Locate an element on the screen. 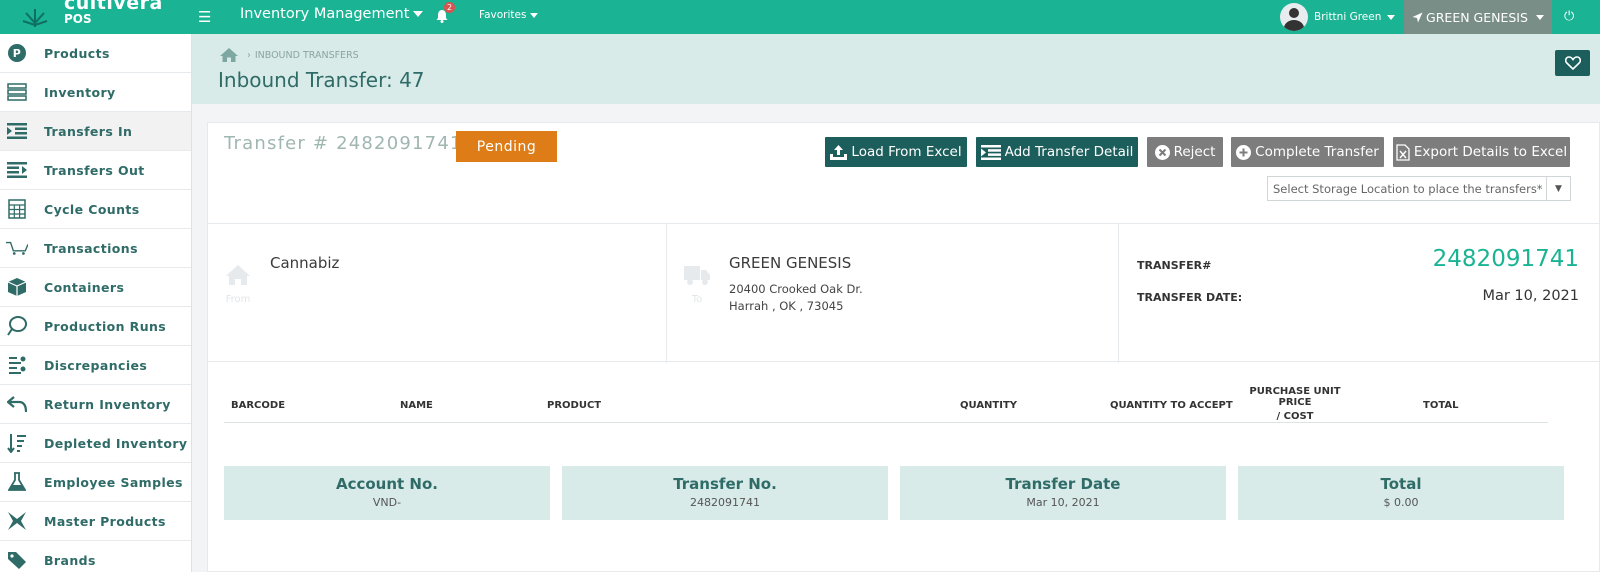 The width and height of the screenshot is (1600, 572). transfer-number-value: 2482091741 is located at coordinates (1505, 259).